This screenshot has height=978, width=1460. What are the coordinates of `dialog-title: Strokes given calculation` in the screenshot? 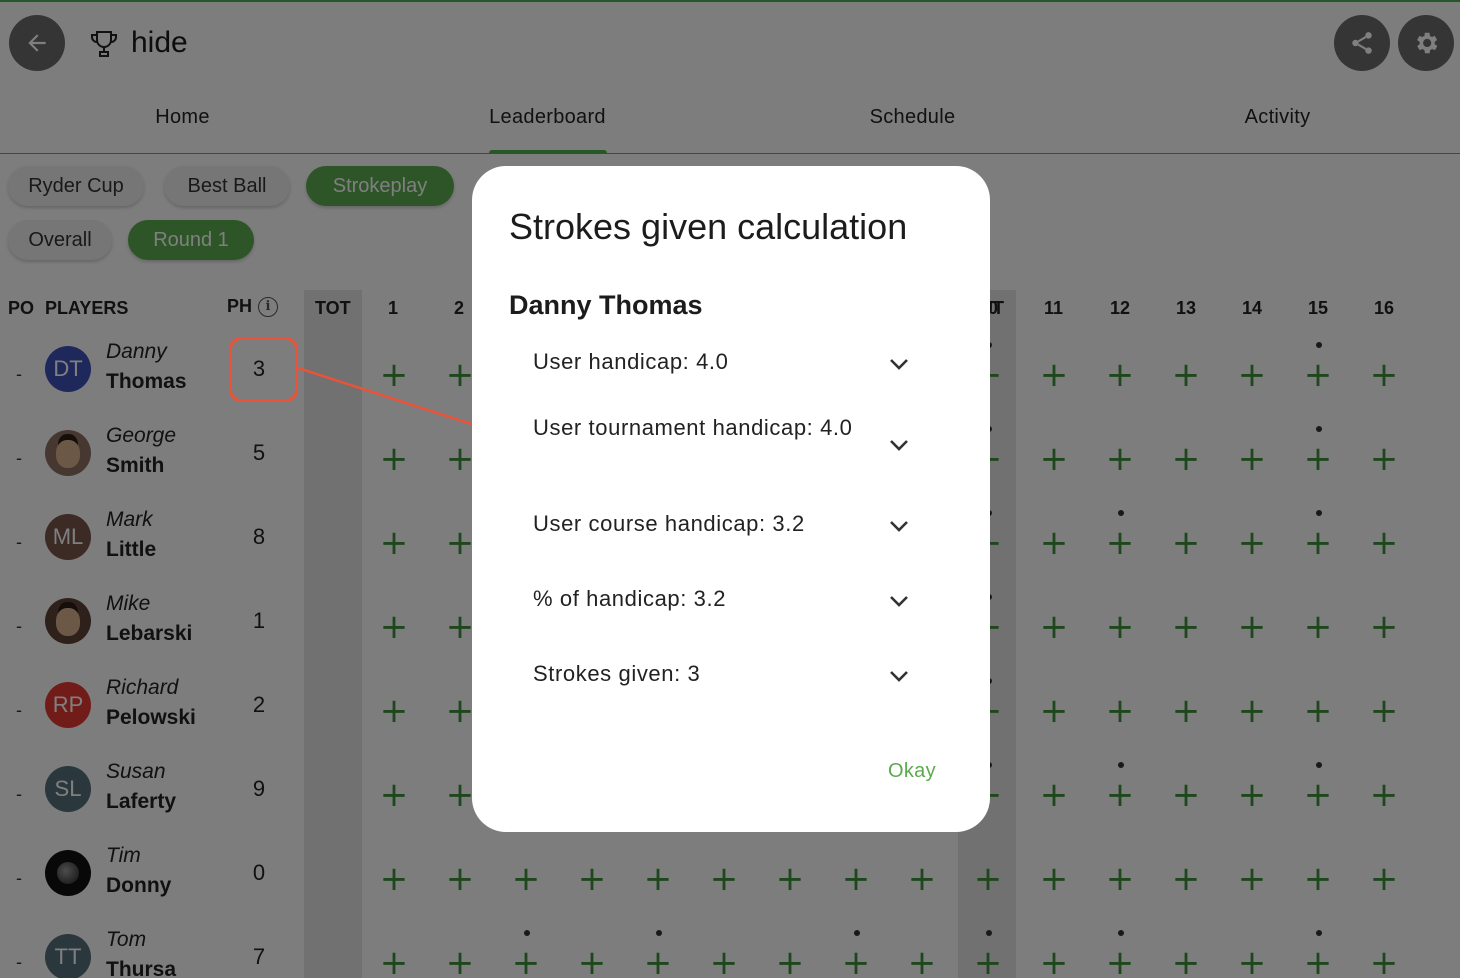 It's located at (708, 226).